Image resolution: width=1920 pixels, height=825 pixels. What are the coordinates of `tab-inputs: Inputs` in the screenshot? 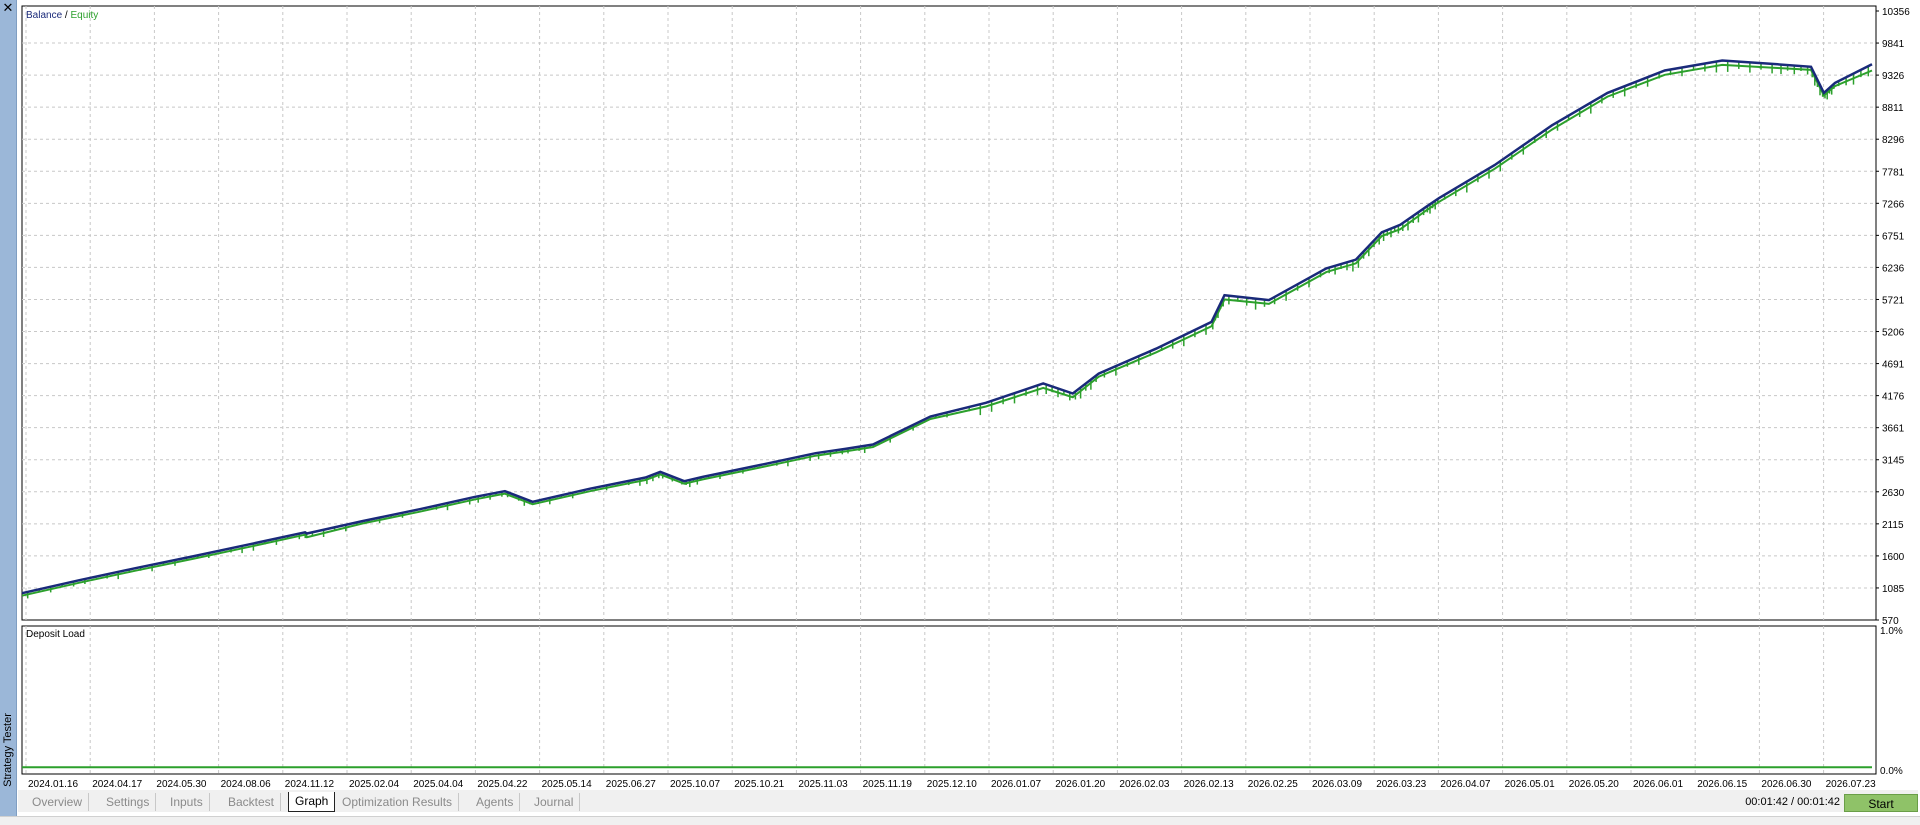 It's located at (187, 802).